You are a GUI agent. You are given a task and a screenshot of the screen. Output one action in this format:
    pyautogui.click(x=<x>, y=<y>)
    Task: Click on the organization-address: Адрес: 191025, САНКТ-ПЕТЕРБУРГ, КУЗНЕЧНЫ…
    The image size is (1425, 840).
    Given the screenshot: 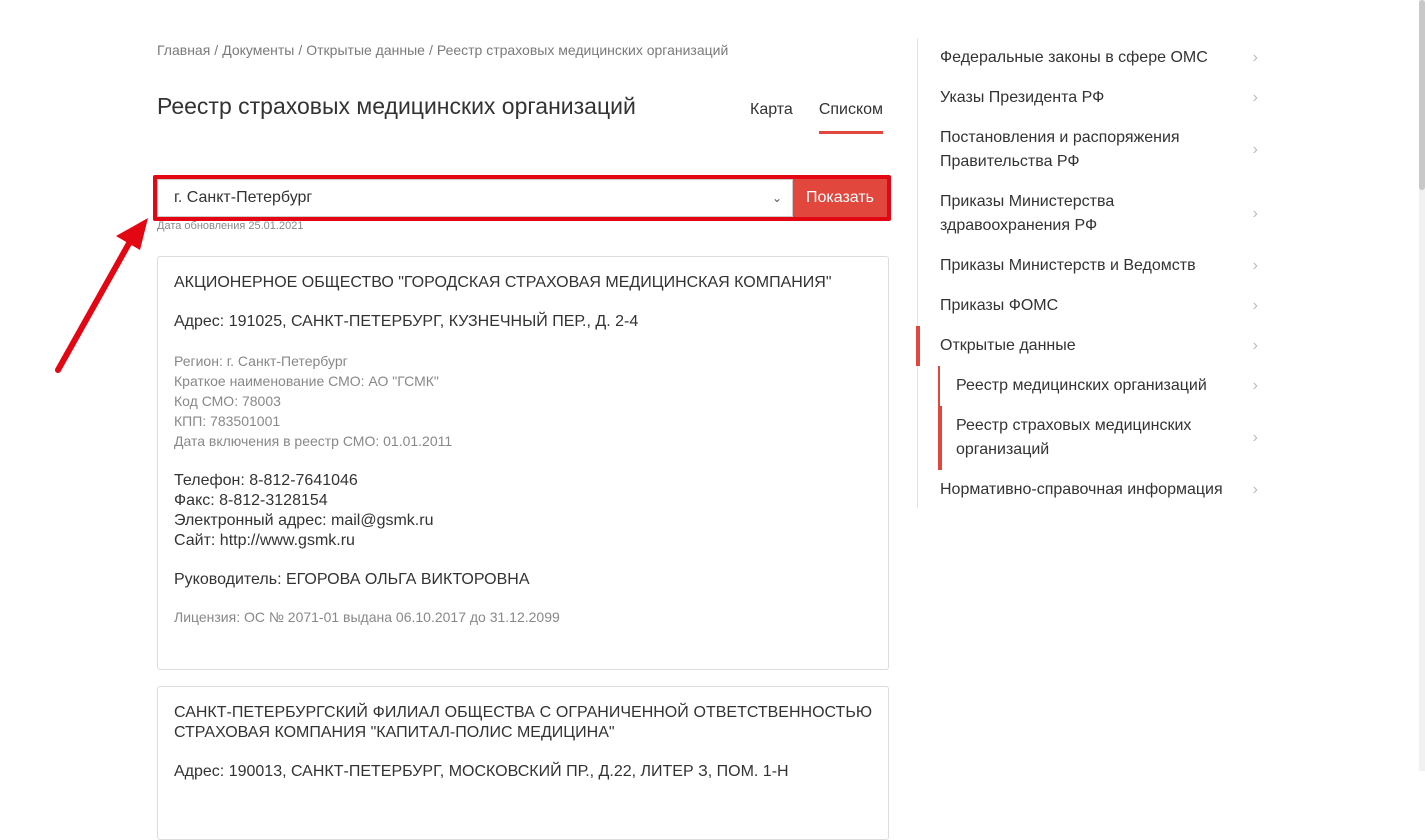 What is the action you would take?
    pyautogui.click(x=406, y=321)
    